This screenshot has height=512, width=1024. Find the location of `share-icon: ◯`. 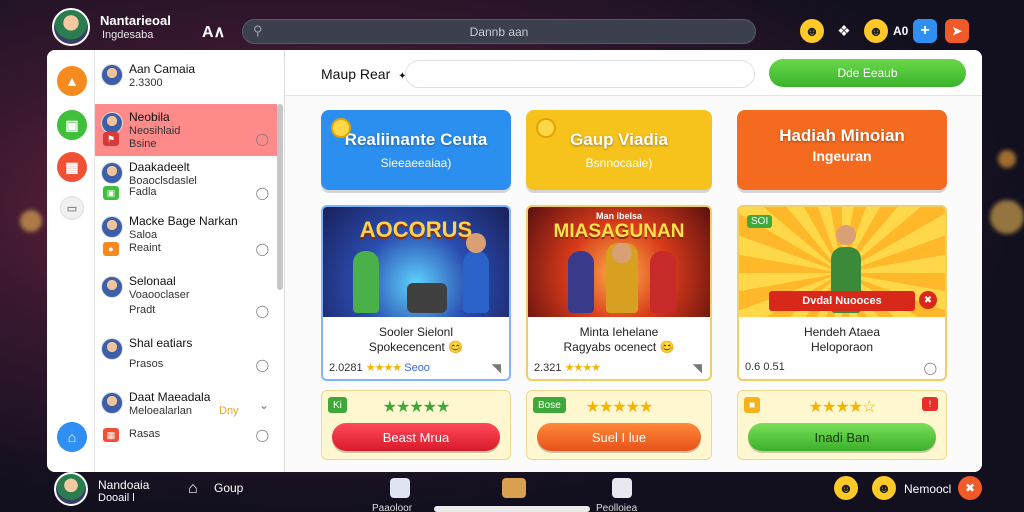

share-icon: ◯ is located at coordinates (930, 368).